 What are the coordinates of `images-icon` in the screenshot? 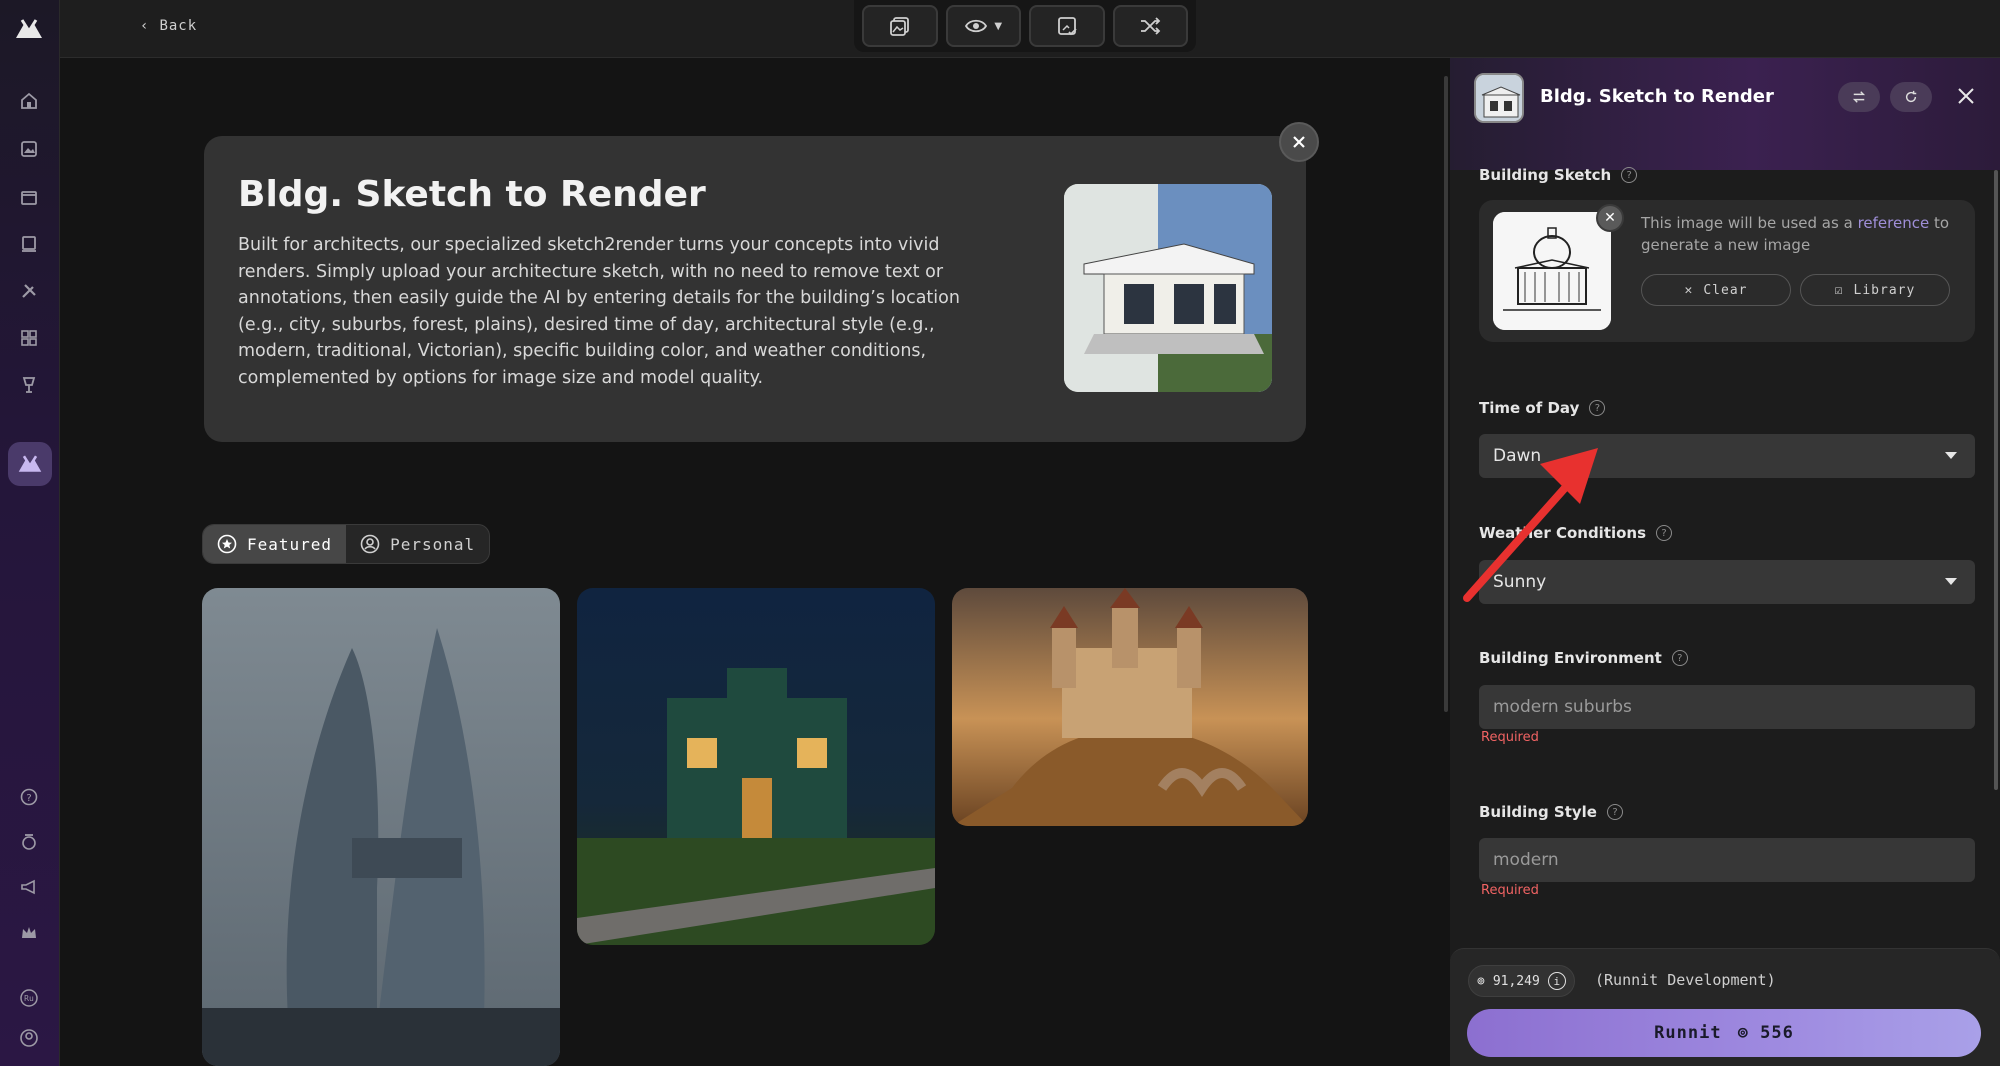 It's located at (29, 149).